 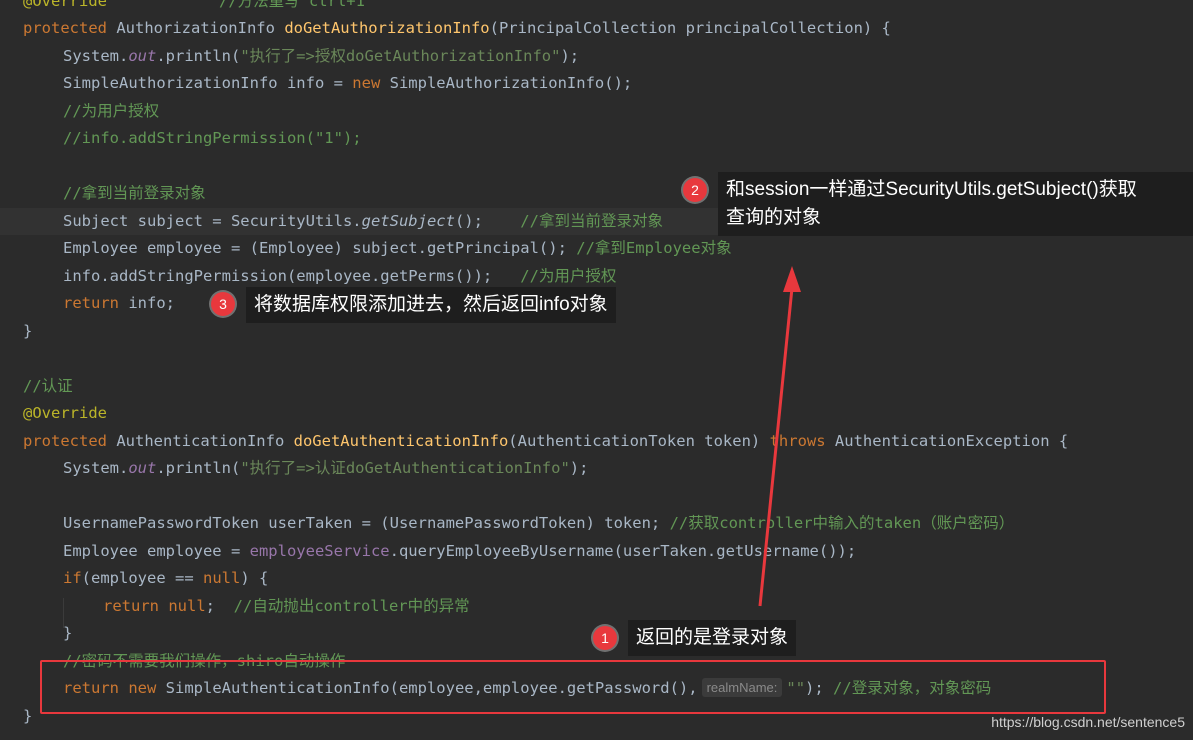 What do you see at coordinates (931, 189) in the screenshot?
I see `callout-2-line1: 和session一样通过SecurityUtils.getSubject()获取` at bounding box center [931, 189].